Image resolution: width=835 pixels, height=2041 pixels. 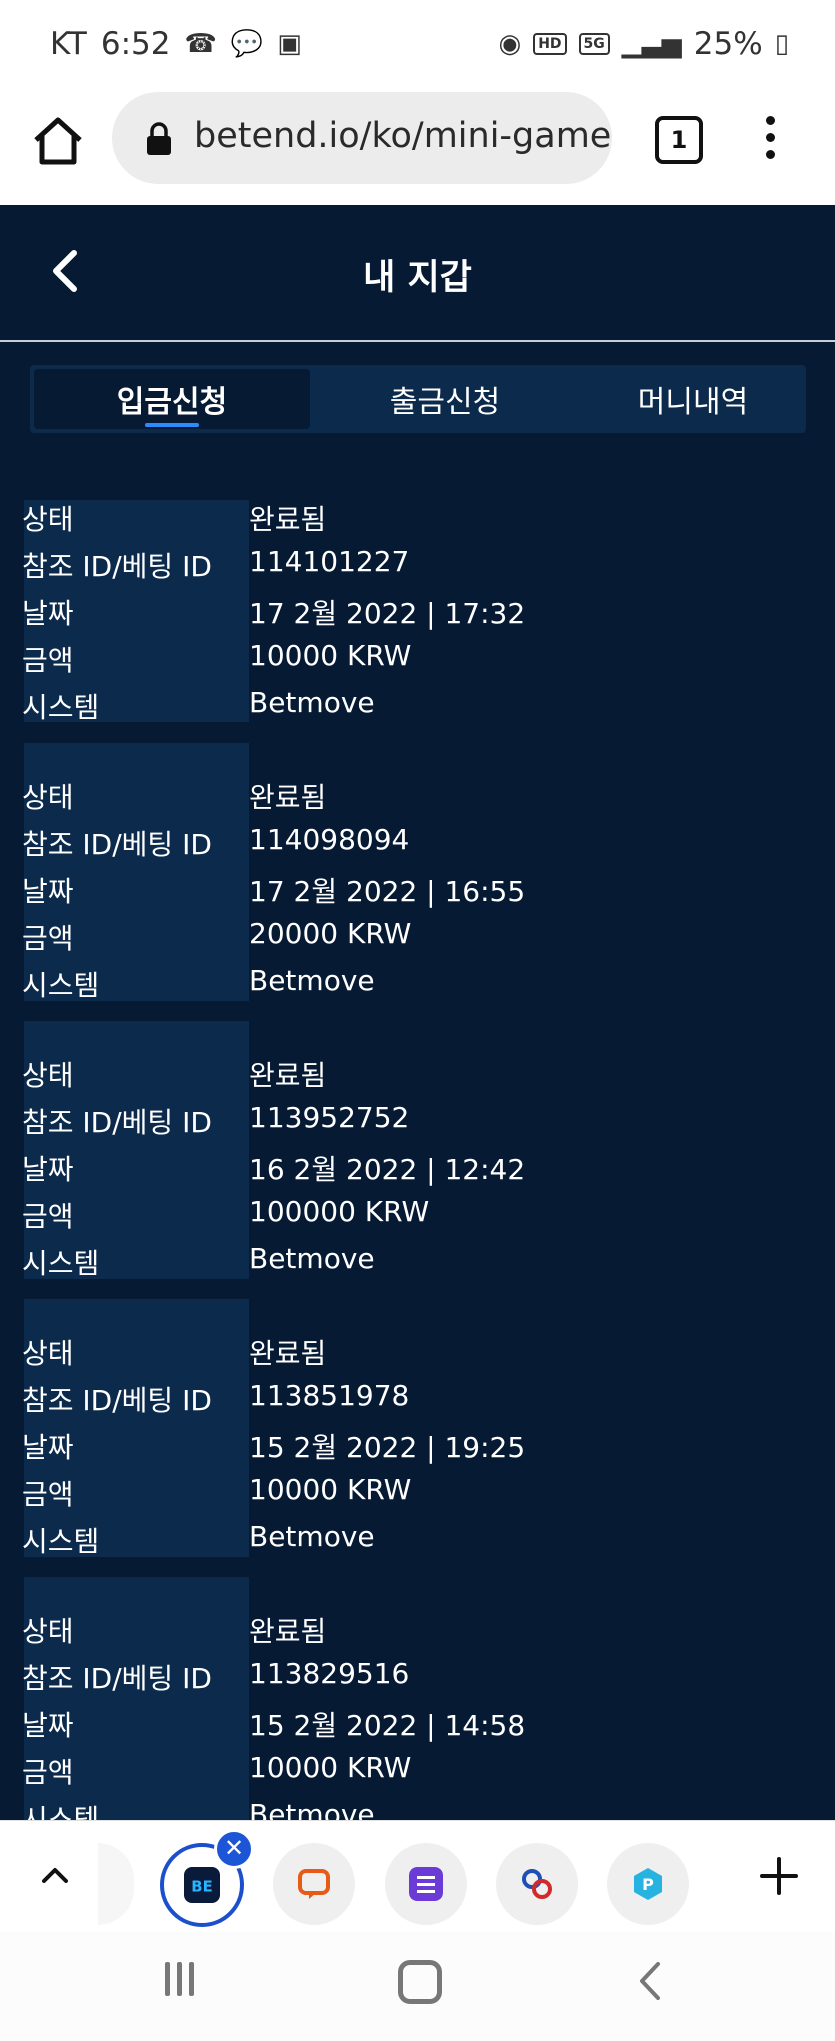 I want to click on back-nav-icon, so click(x=650, y=1981).